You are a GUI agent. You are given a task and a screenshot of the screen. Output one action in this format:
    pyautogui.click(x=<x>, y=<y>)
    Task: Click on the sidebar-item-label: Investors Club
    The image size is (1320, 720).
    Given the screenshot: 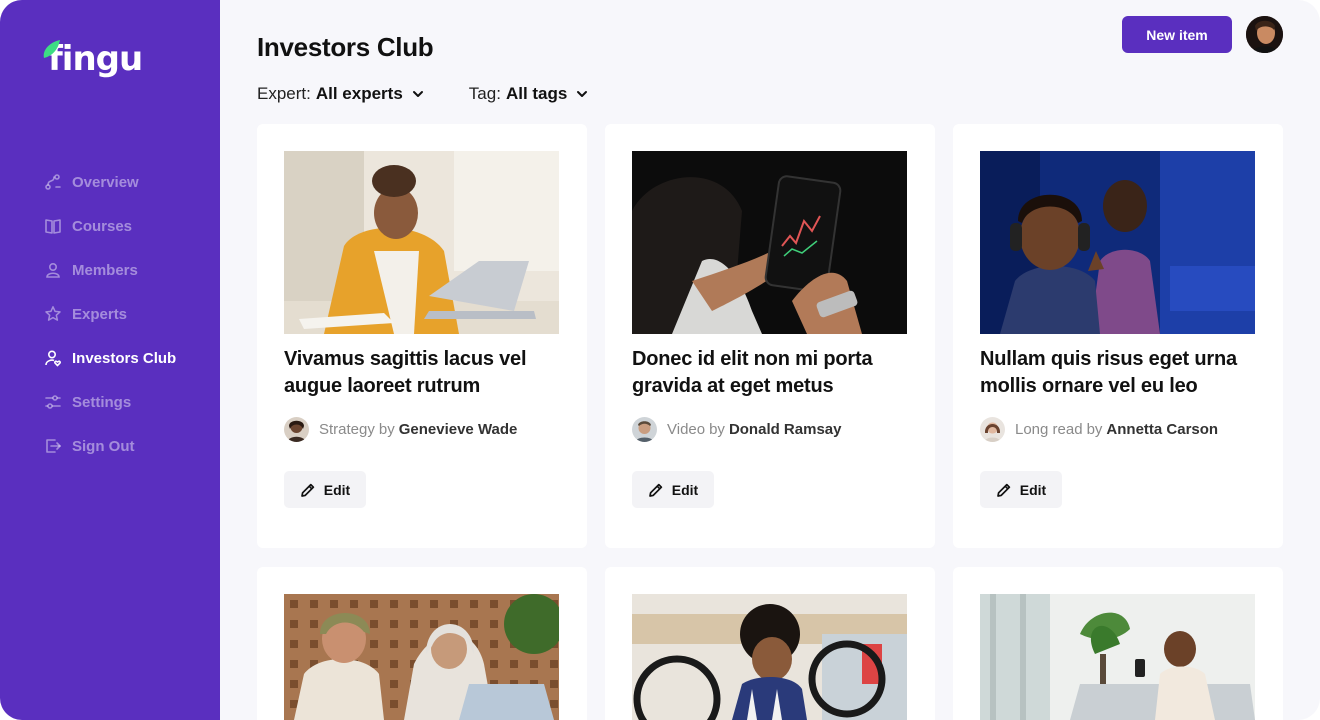 What is the action you would take?
    pyautogui.click(x=124, y=358)
    